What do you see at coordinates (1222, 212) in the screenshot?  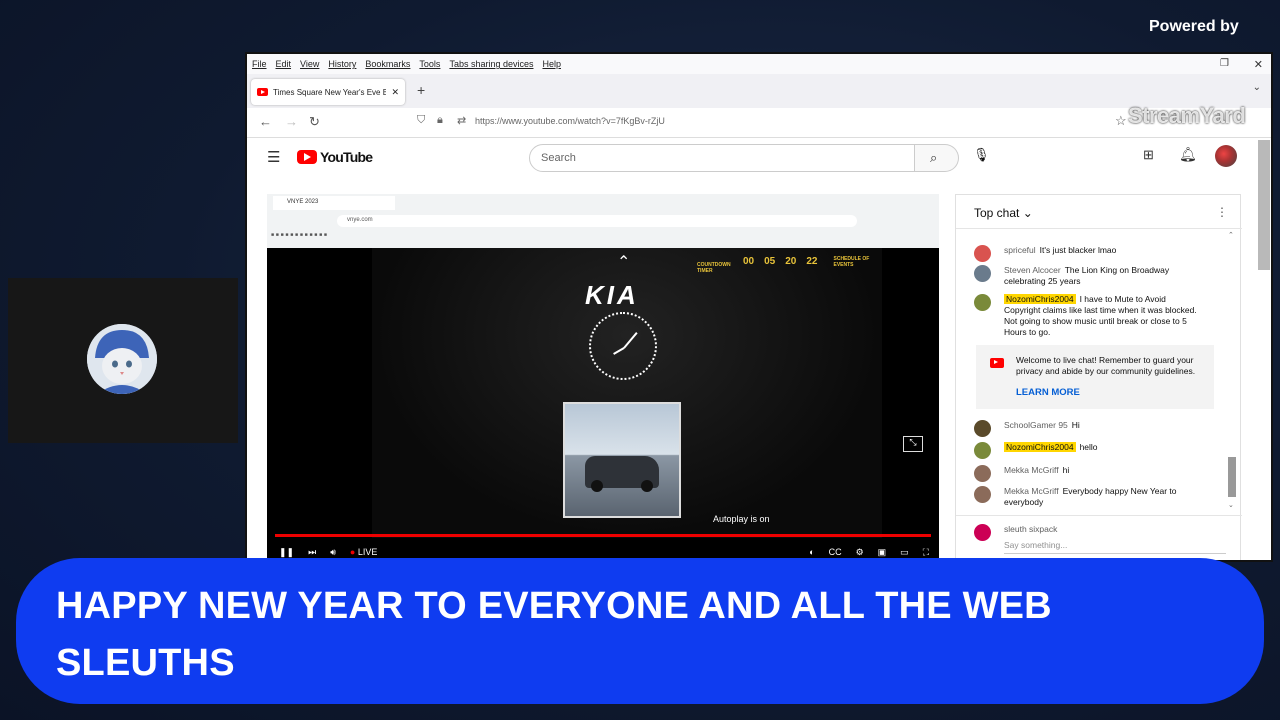 I see `more-options-icon: ⋮` at bounding box center [1222, 212].